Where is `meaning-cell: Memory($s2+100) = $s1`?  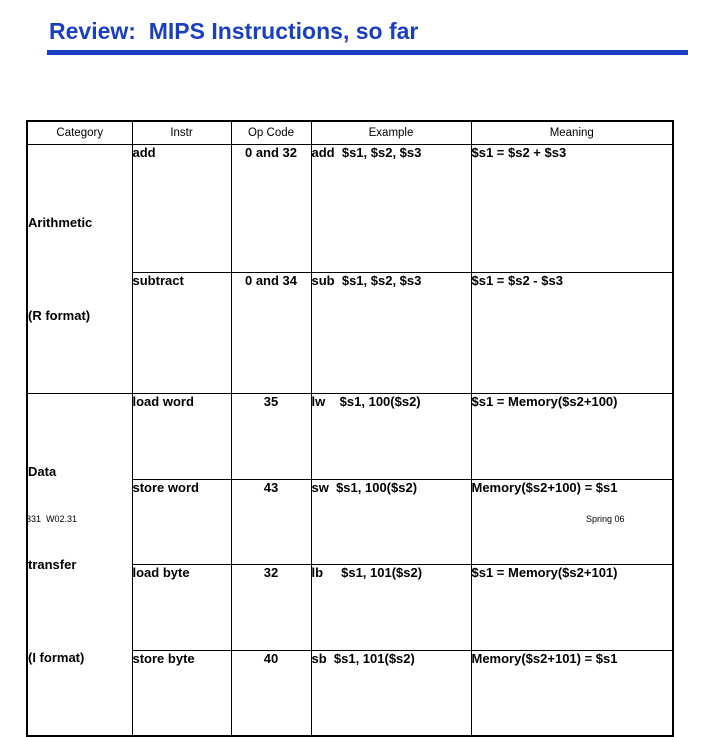
meaning-cell: Memory($s2+100) = $s1 is located at coordinates (572, 522).